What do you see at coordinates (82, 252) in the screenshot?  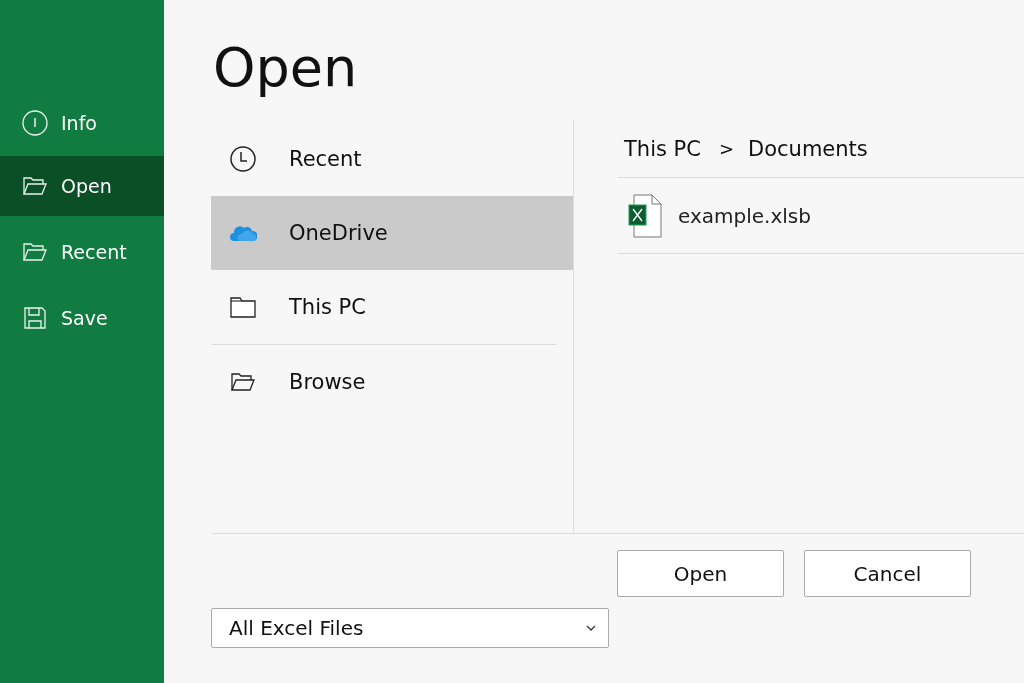 I see `sidebar-item: Recent` at bounding box center [82, 252].